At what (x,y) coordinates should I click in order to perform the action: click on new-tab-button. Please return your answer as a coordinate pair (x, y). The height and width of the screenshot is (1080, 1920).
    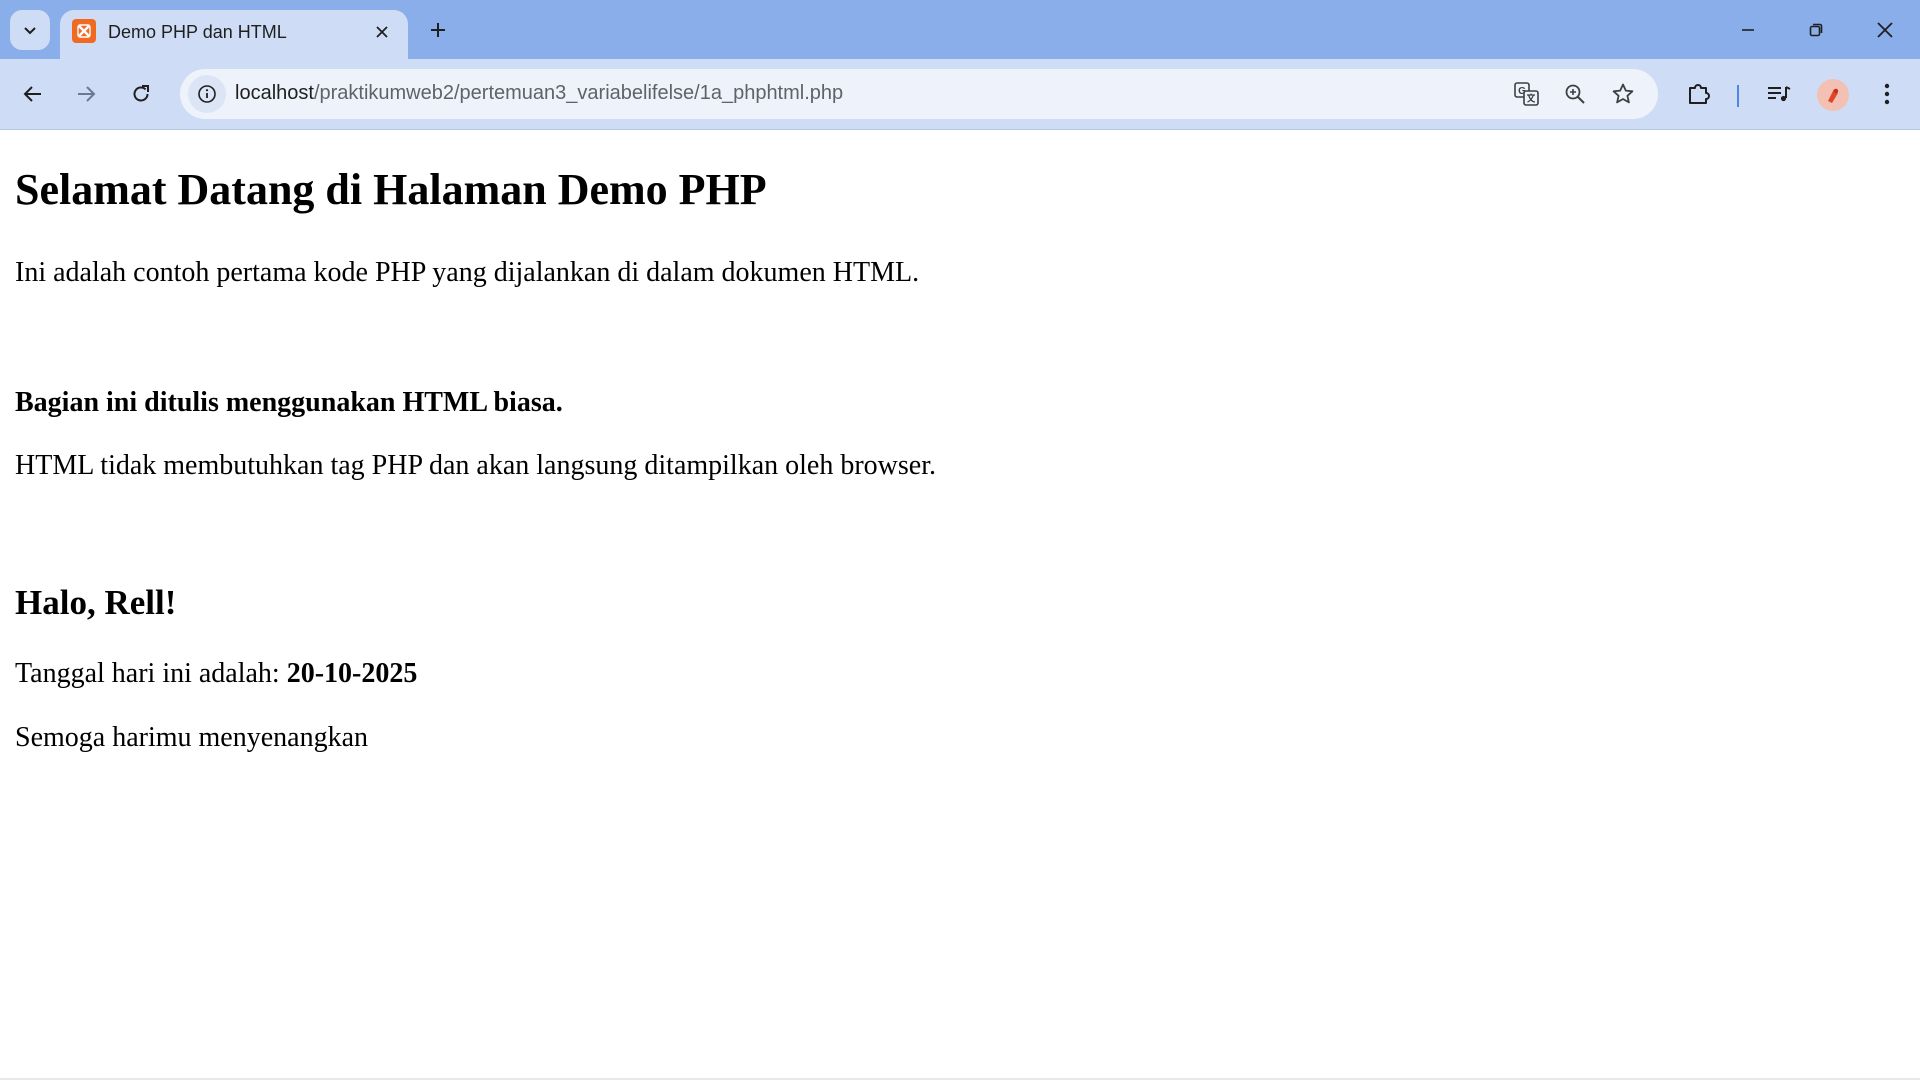
    Looking at the image, I should click on (438, 30).